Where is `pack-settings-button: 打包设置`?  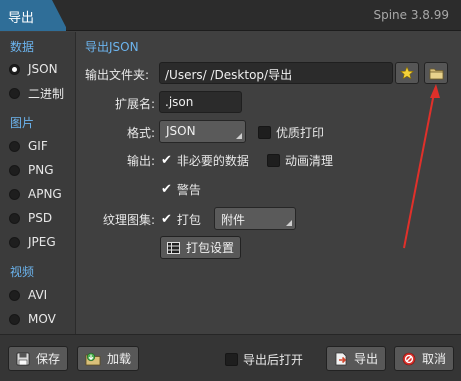
pack-settings-button: 打包设置 is located at coordinates (201, 247).